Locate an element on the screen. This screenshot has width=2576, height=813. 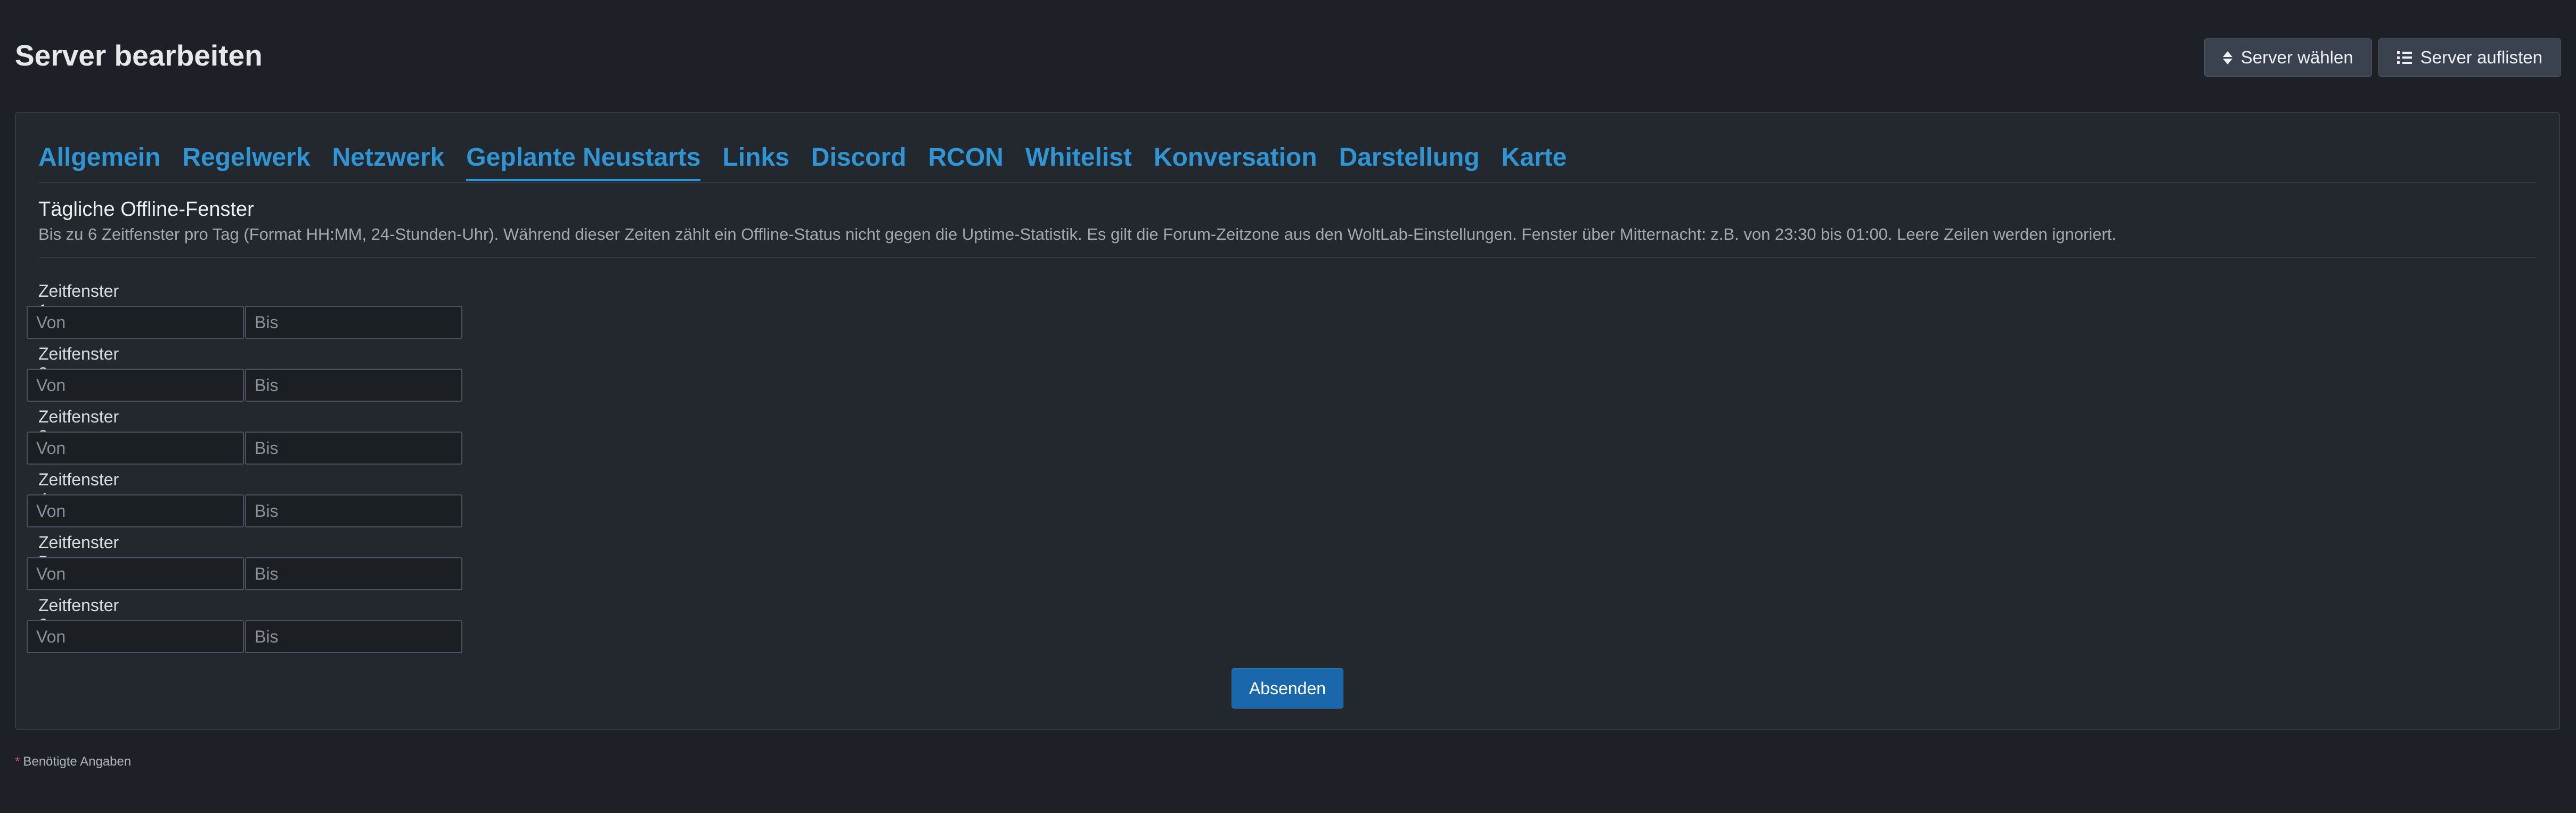
time-window-6-from-input is located at coordinates (135, 636).